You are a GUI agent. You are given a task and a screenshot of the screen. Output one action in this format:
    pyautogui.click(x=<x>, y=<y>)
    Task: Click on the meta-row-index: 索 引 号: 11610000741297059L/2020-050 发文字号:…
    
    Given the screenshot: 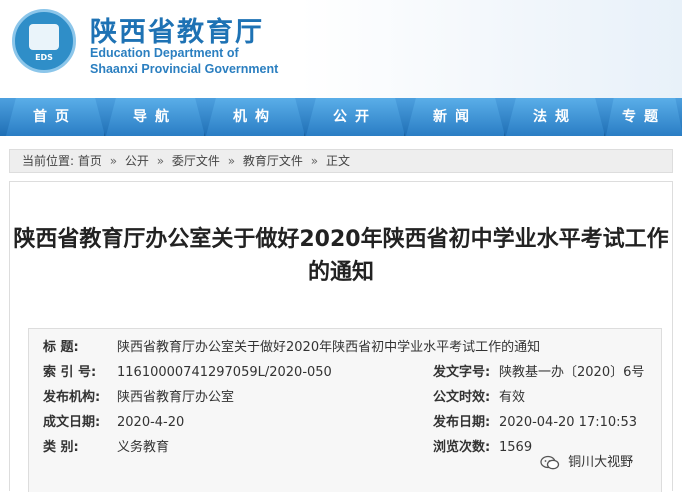 What is the action you would take?
    pyautogui.click(x=345, y=373)
    